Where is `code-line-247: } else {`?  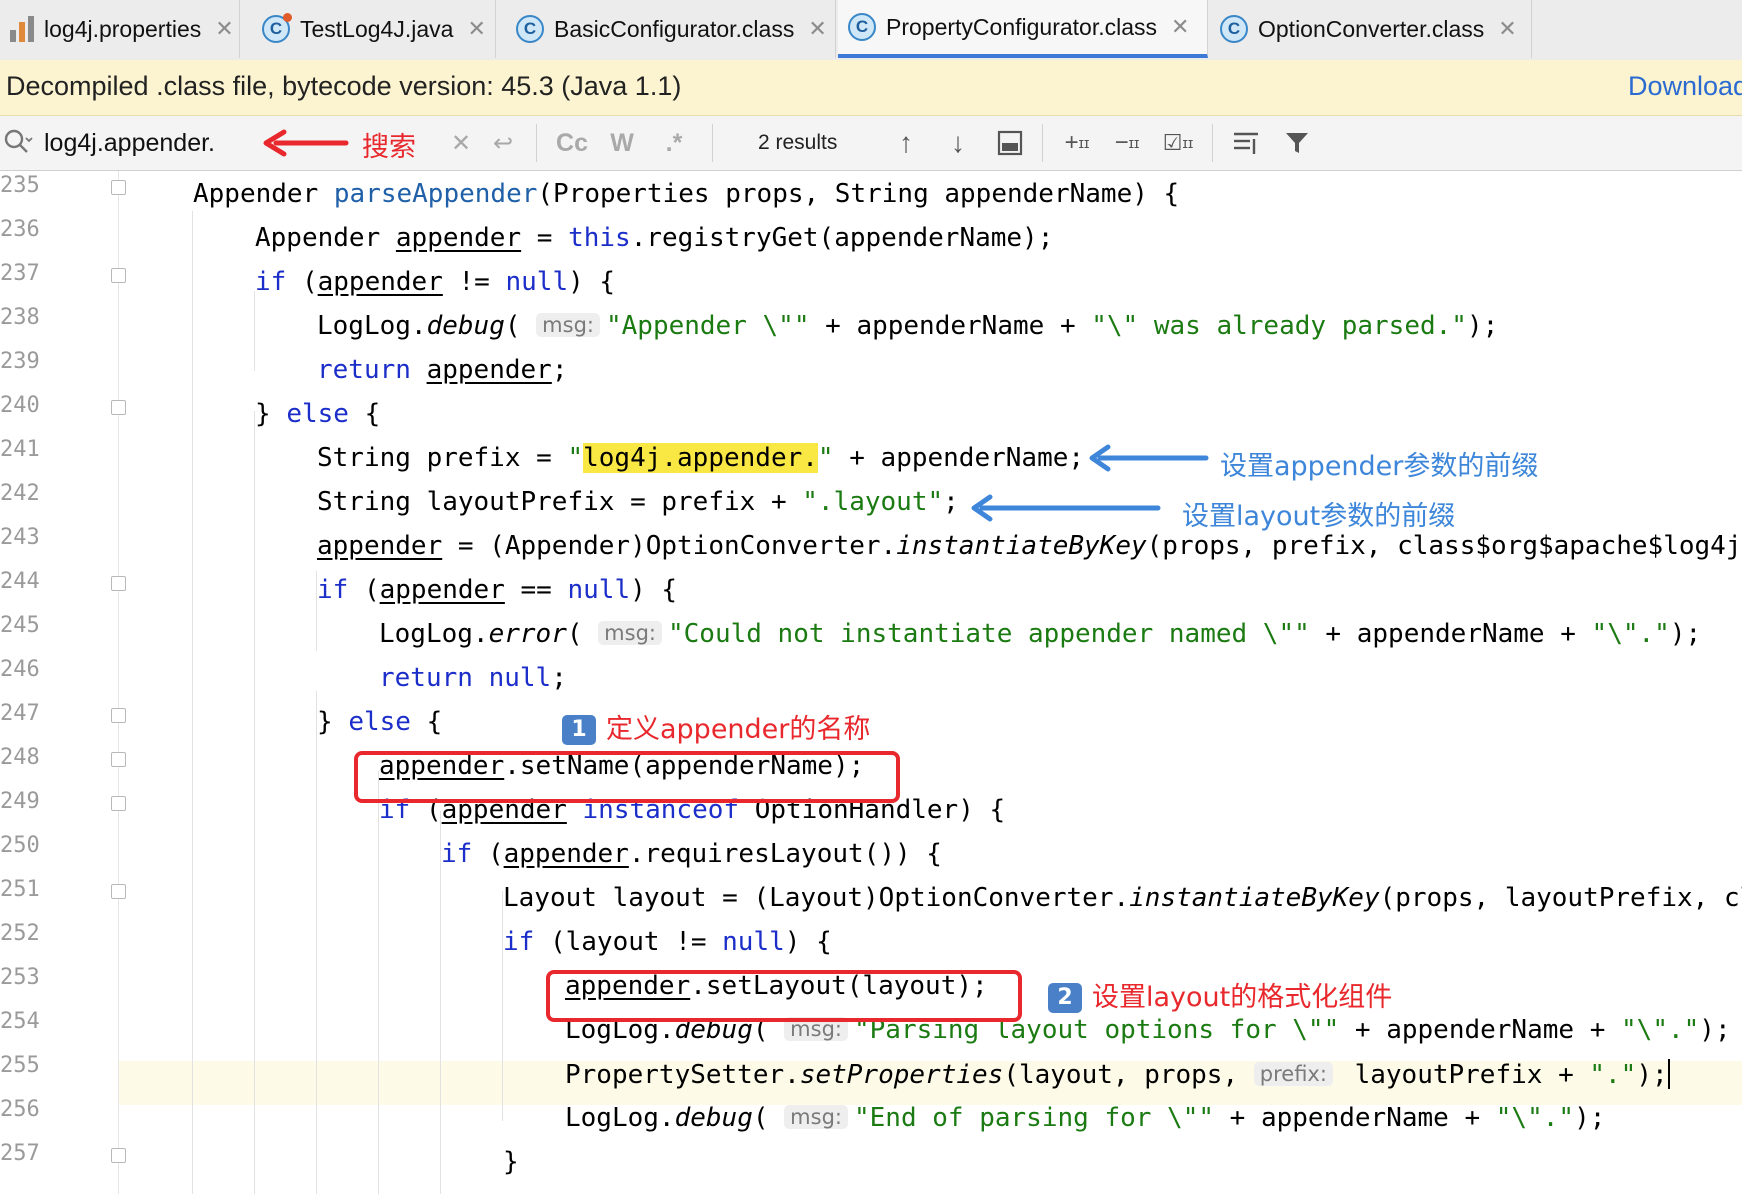
code-line-247: } else { is located at coordinates (380, 722).